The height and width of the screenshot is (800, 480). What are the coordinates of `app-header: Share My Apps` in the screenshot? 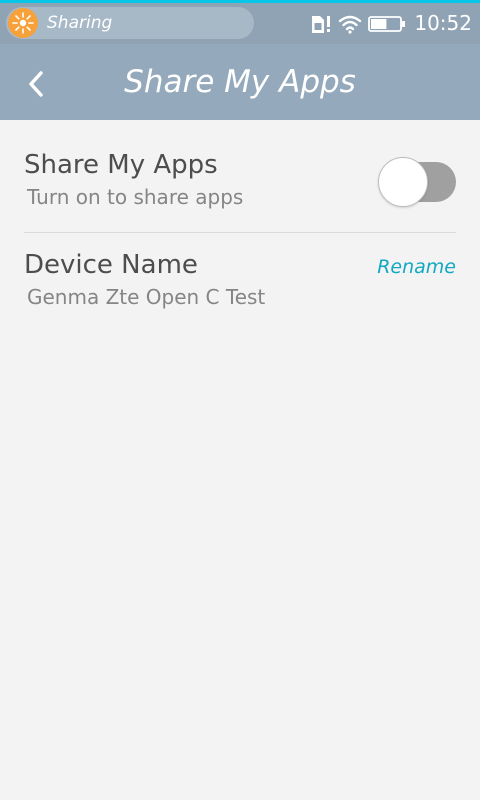 It's located at (240, 82).